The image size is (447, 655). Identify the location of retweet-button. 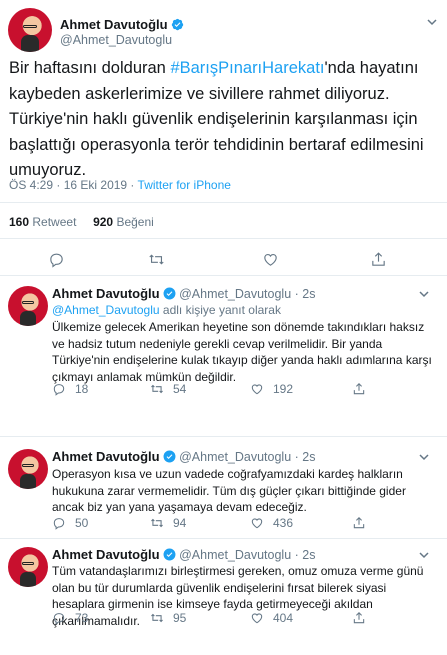
(156, 259).